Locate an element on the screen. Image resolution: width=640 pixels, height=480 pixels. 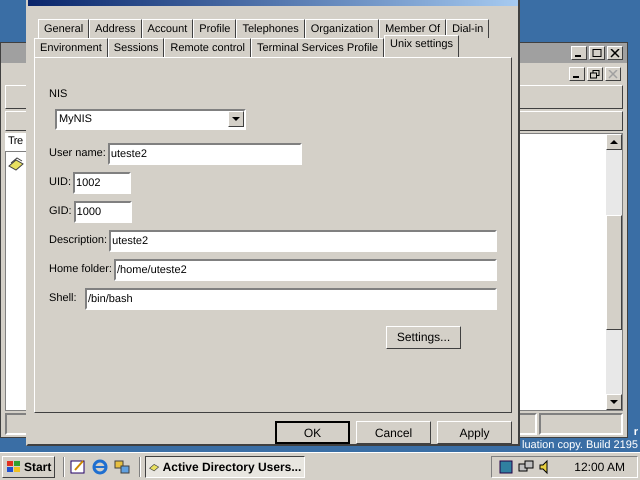
field-label: UID: is located at coordinates (60, 182).